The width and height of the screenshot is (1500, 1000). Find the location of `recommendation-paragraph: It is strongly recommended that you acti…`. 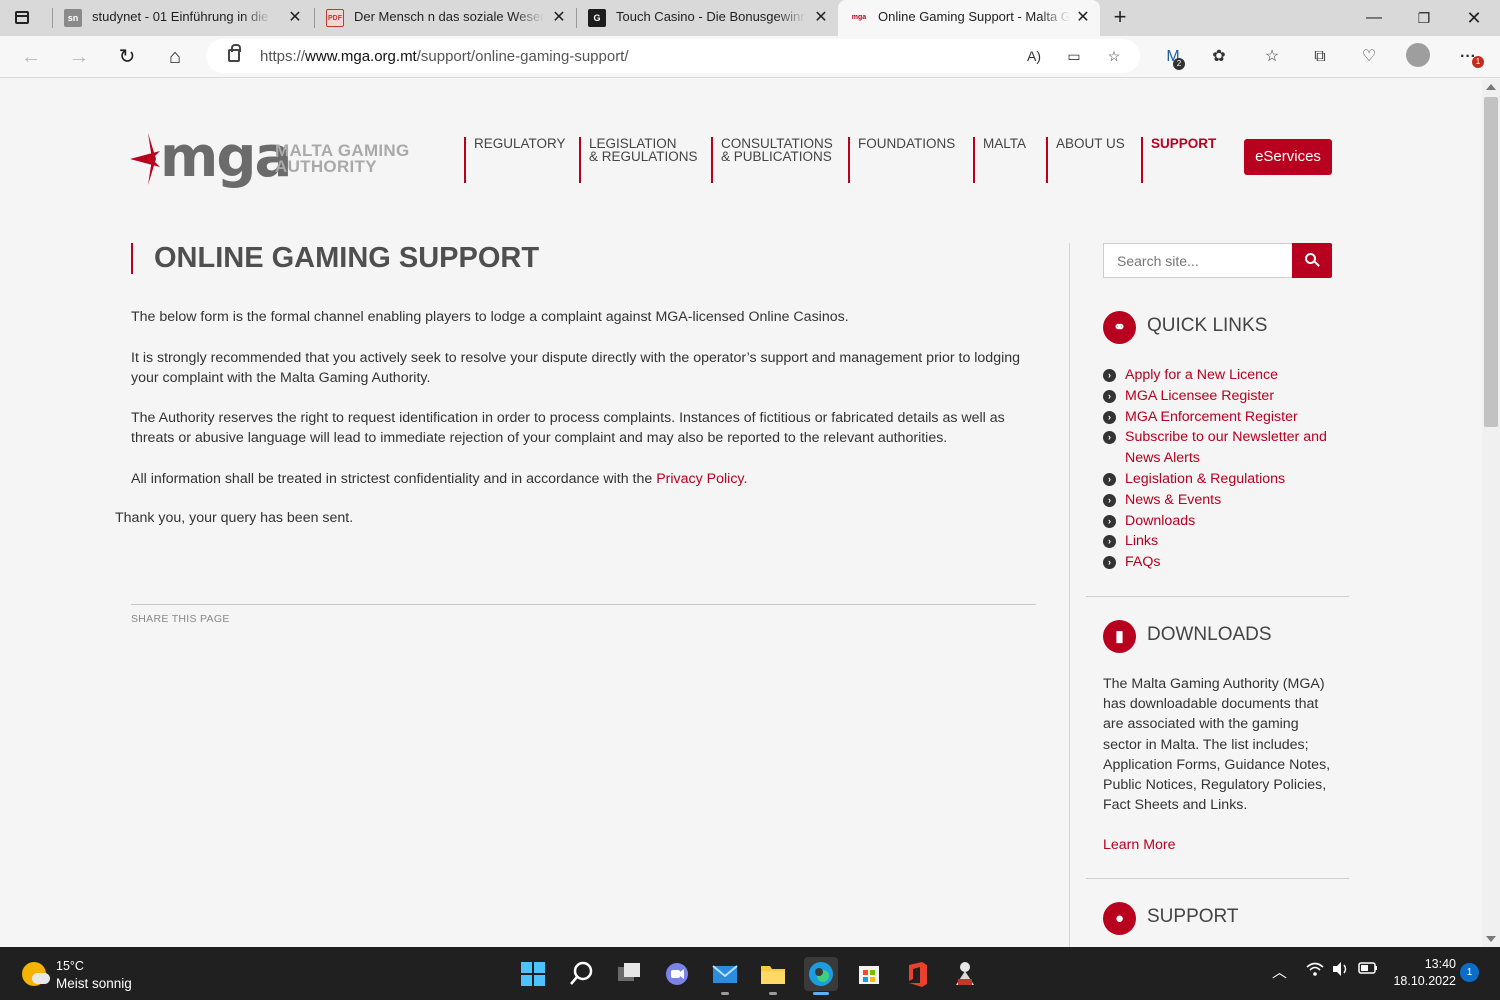

recommendation-paragraph: It is strongly recommended that you acti… is located at coordinates (576, 368).